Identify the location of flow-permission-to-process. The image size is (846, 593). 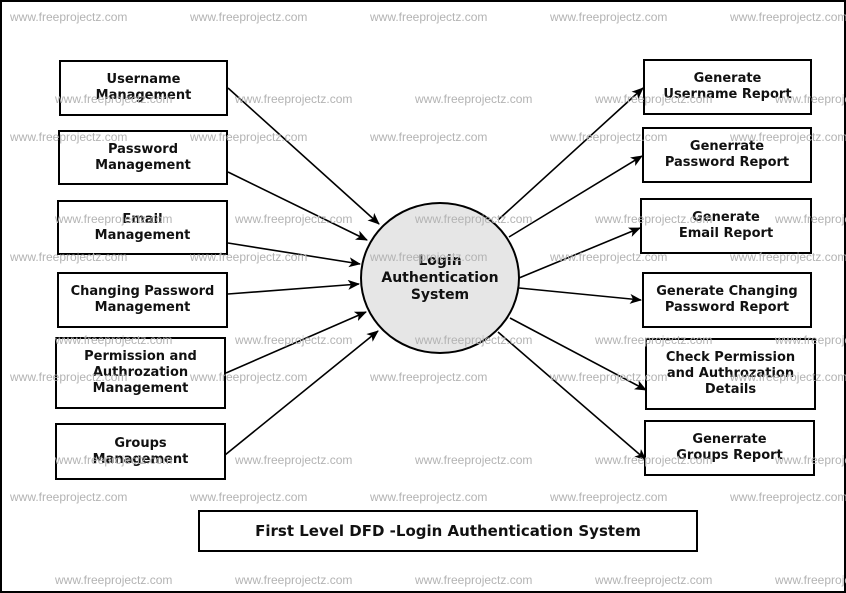
(296, 342).